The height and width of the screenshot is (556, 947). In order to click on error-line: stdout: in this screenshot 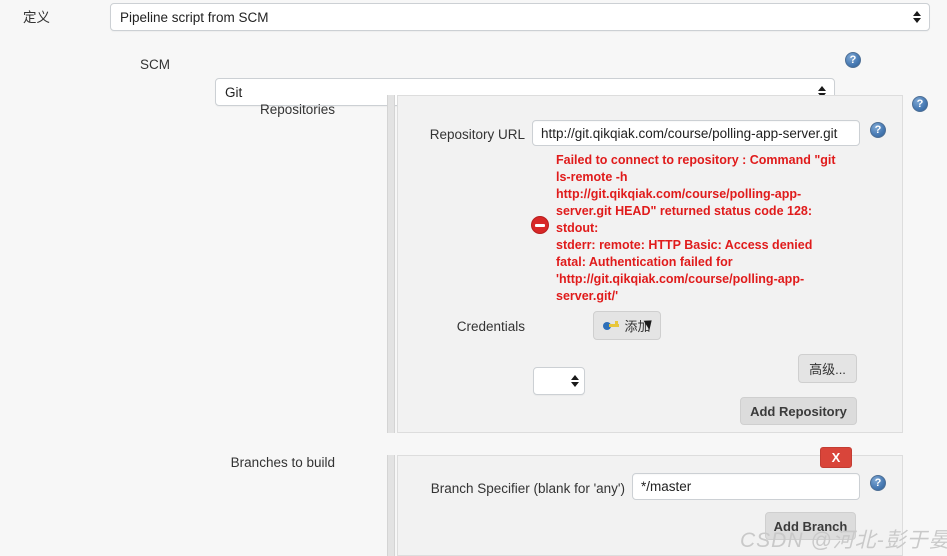, I will do `click(577, 228)`.